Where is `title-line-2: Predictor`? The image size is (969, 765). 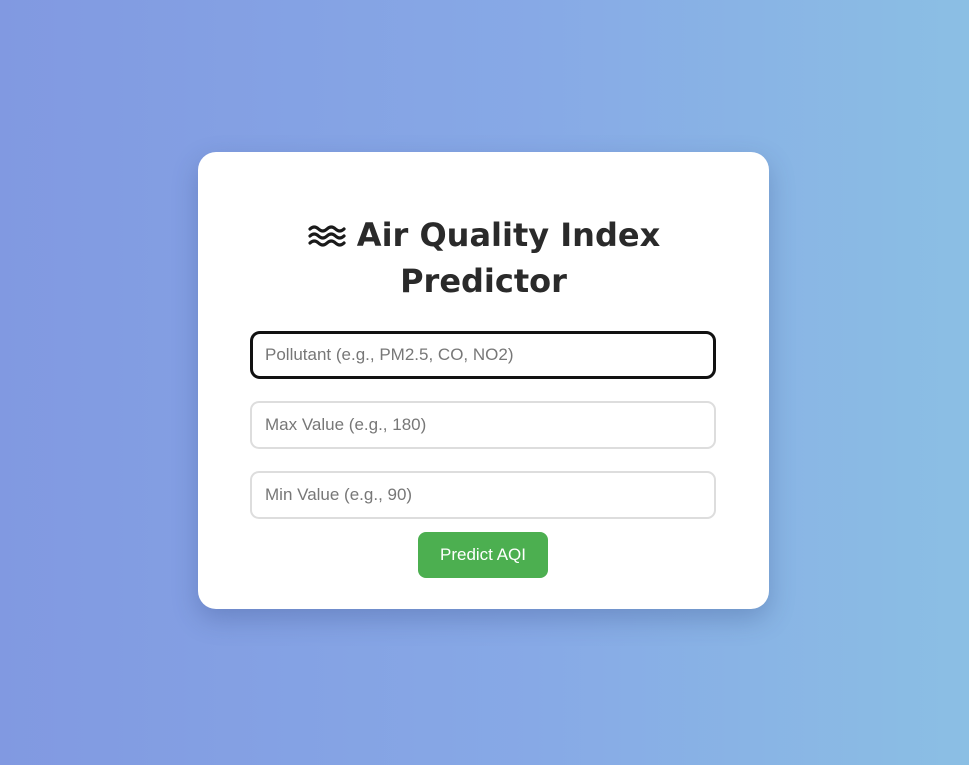
title-line-2: Predictor is located at coordinates (483, 281).